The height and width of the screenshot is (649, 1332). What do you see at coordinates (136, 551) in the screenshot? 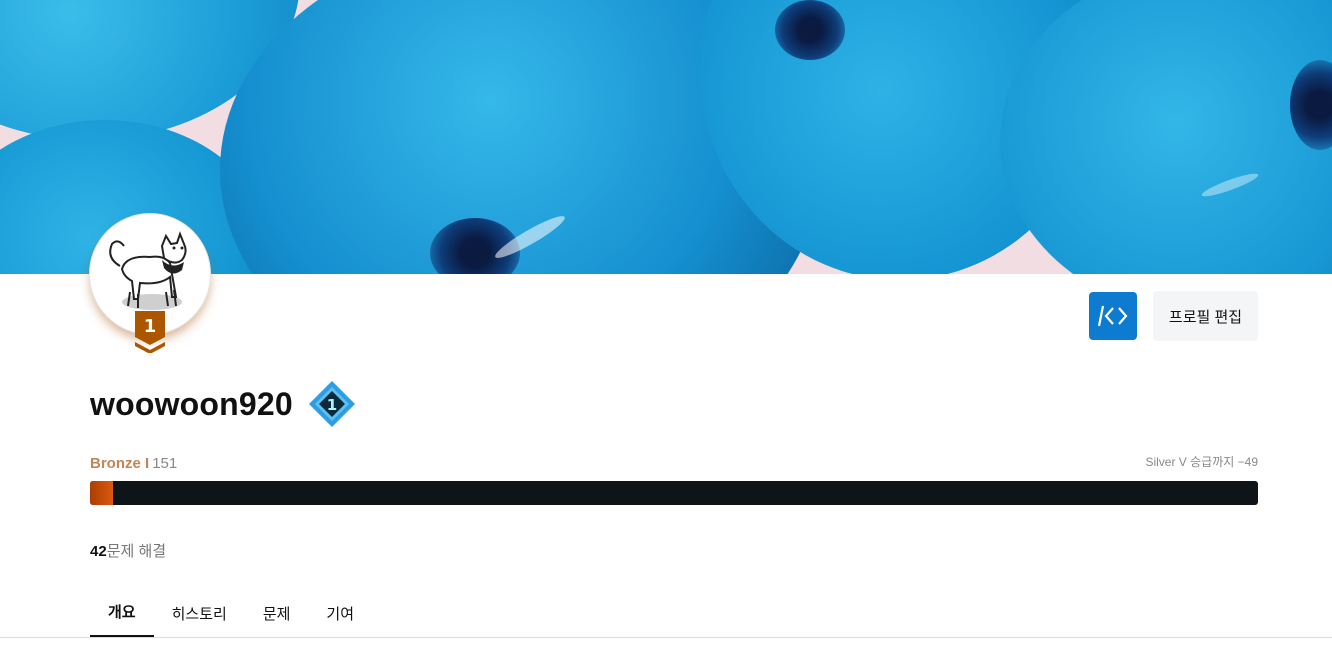
I see `solved-label: 문제 해결` at bounding box center [136, 551].